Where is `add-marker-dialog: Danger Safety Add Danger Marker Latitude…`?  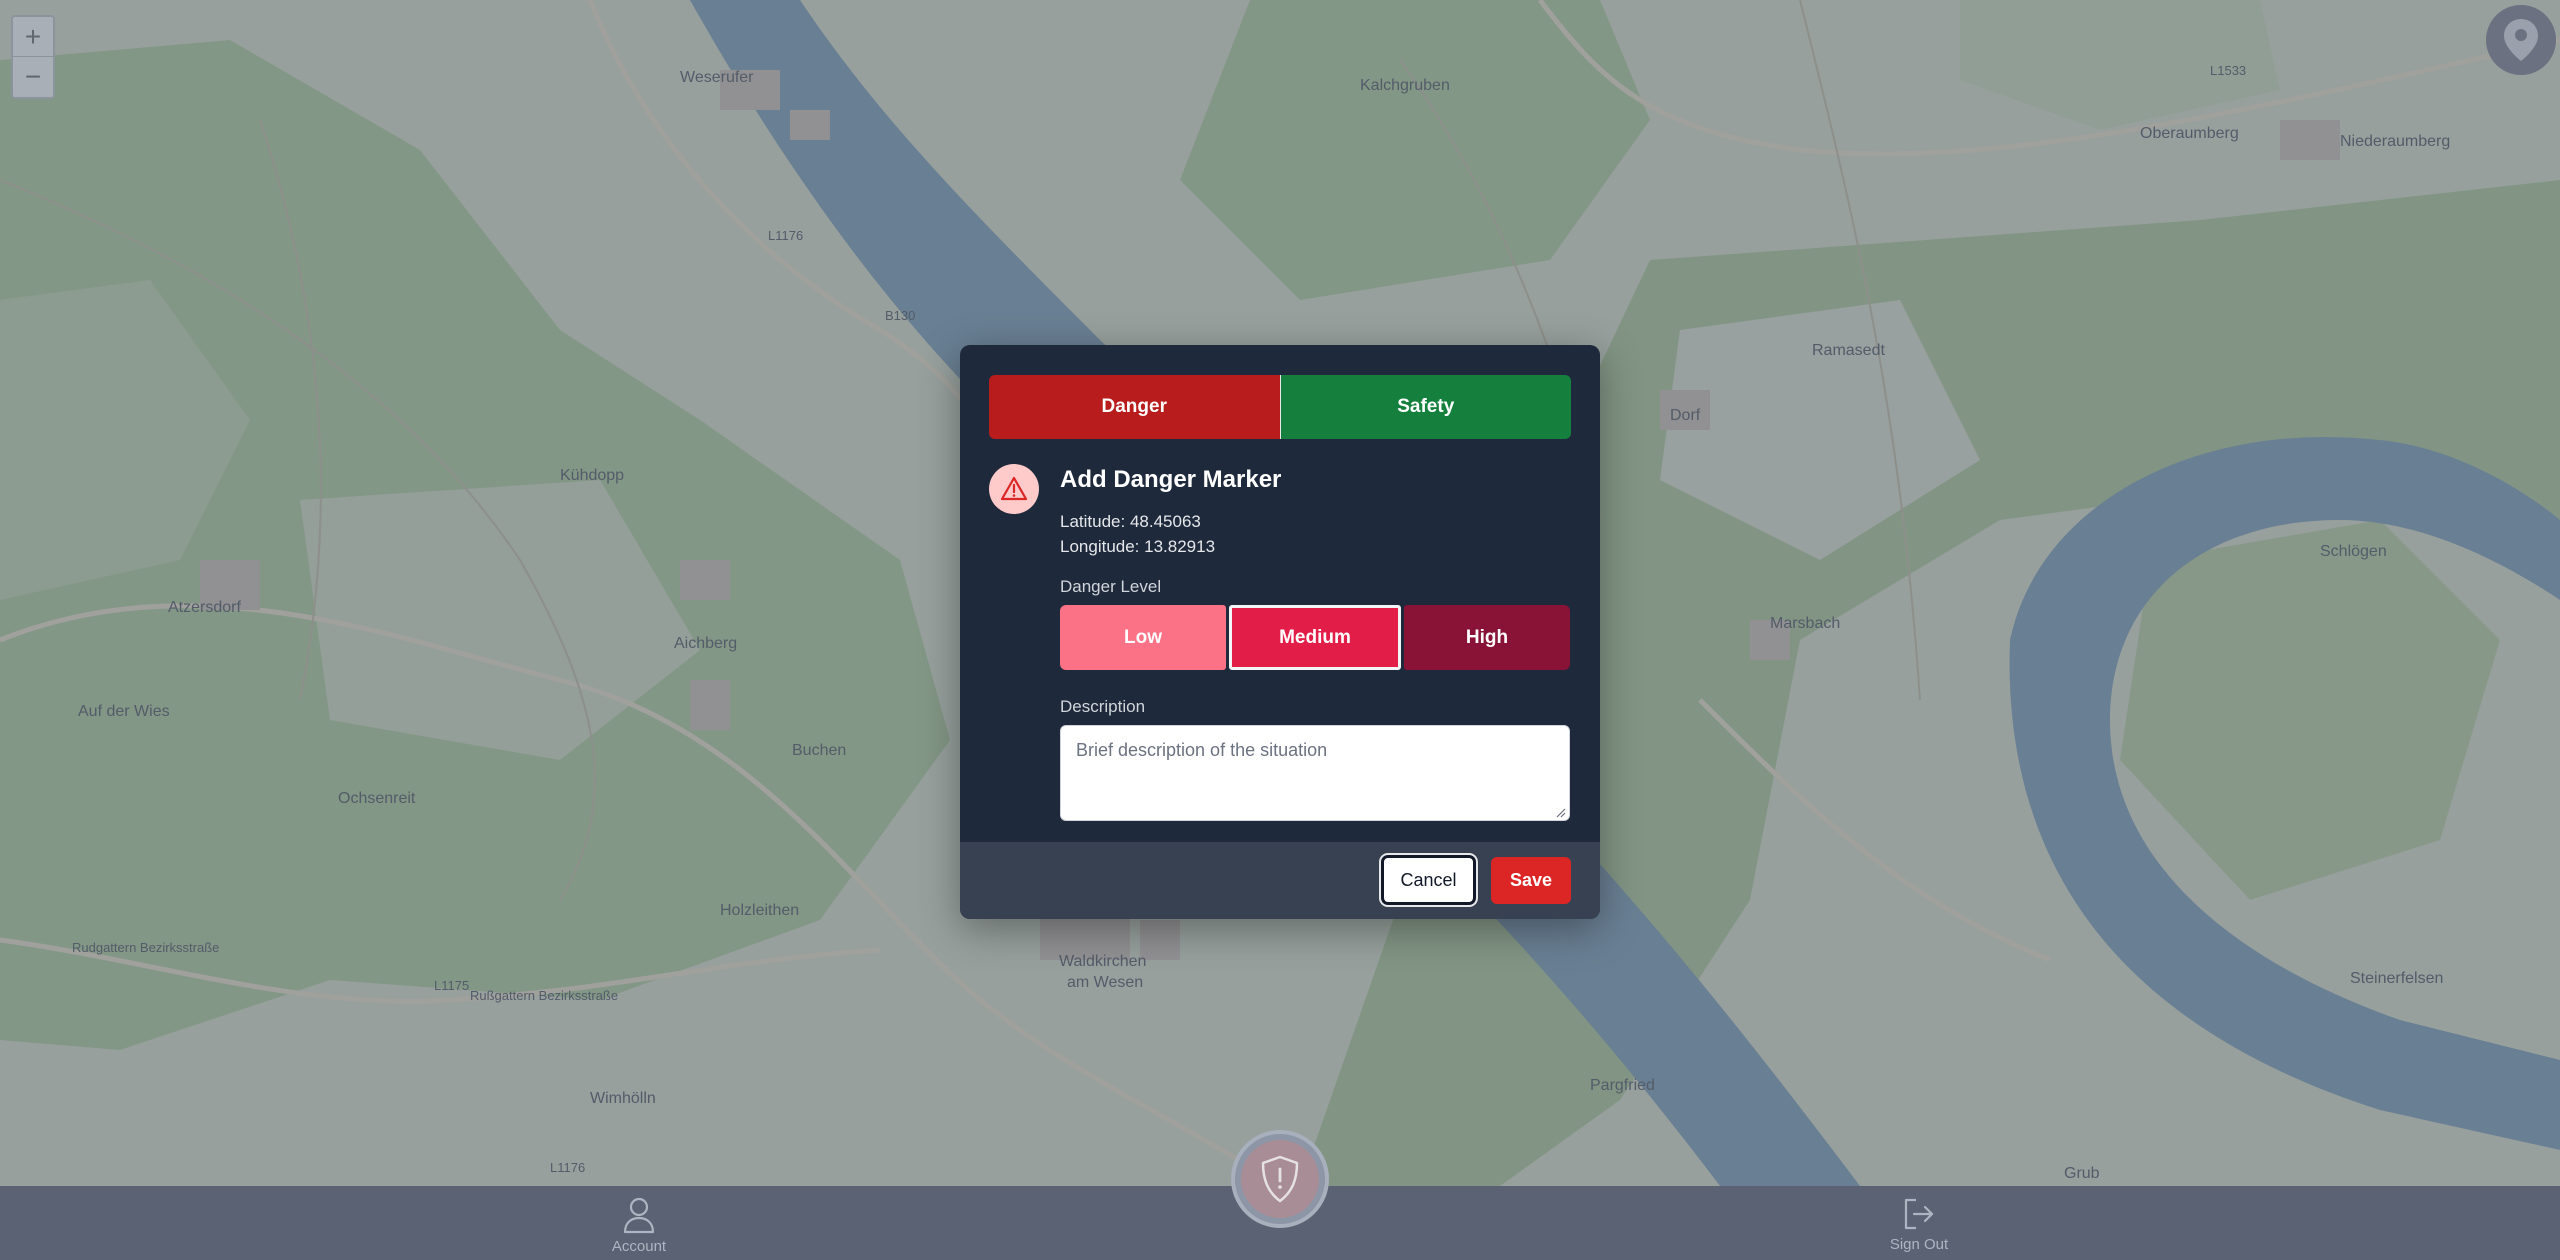
add-marker-dialog: Danger Safety Add Danger Marker Latitude… is located at coordinates (1280, 632).